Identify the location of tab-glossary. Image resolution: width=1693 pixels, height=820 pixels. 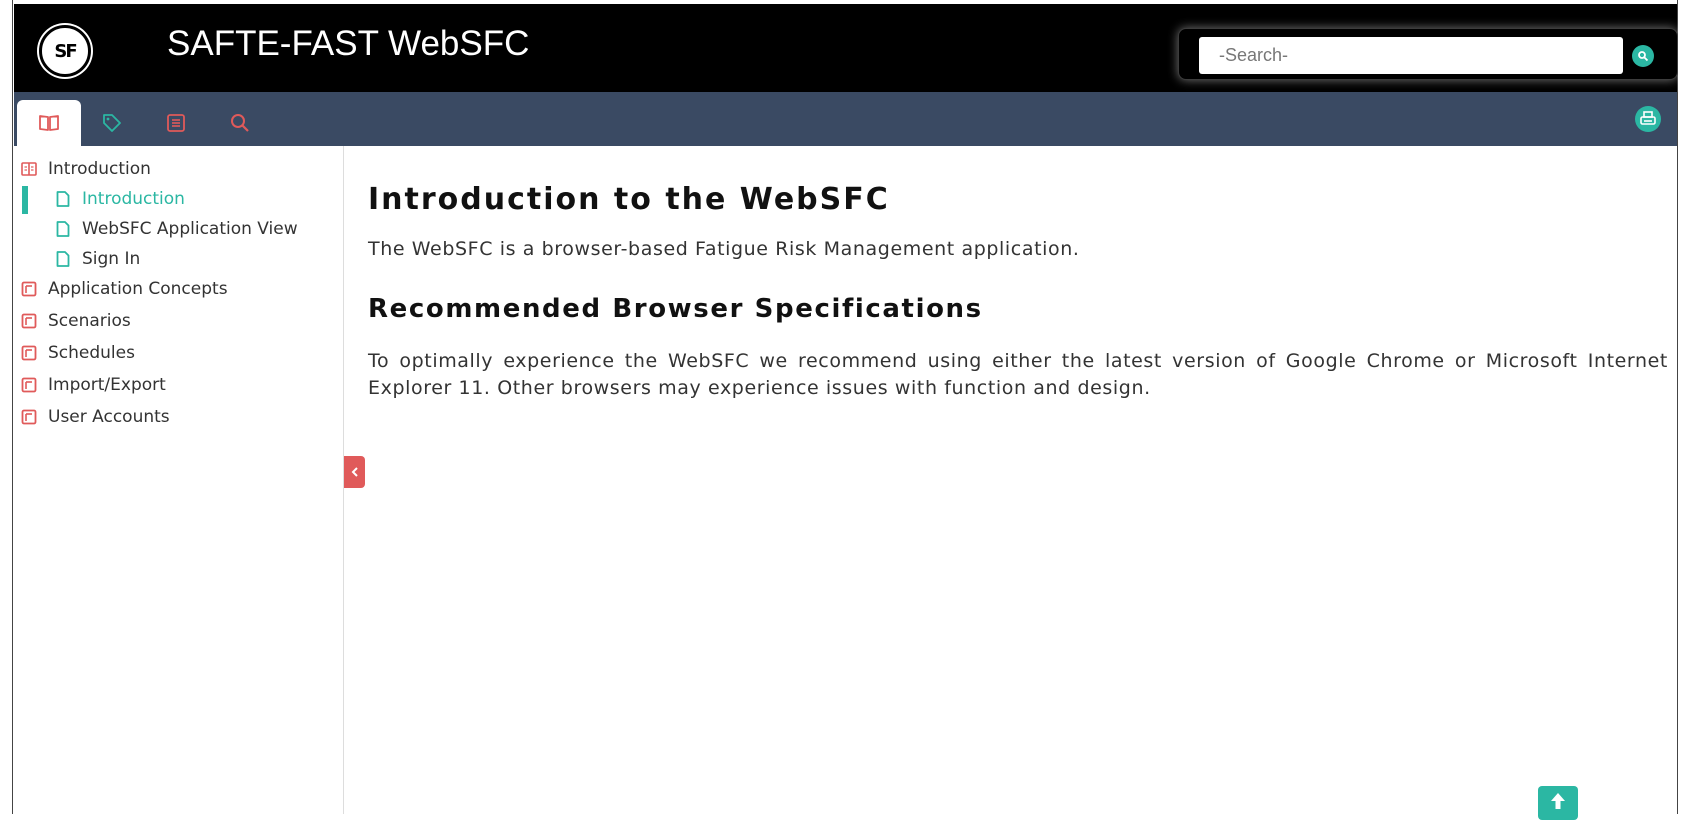
(176, 123).